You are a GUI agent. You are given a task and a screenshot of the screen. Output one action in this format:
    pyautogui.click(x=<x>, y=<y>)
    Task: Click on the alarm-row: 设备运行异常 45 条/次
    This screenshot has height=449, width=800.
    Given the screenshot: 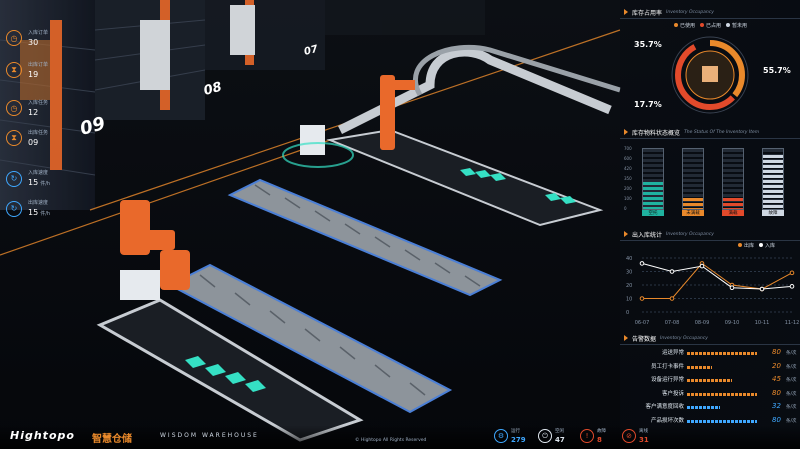 What is the action you would take?
    pyautogui.click(x=710, y=381)
    